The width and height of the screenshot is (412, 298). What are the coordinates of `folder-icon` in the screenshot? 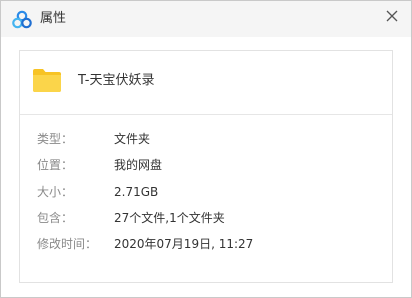 It's located at (47, 80).